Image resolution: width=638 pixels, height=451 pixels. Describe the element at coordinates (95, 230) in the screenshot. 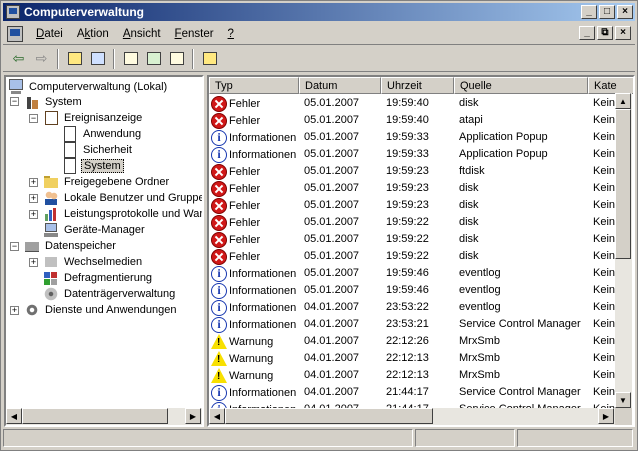

I see `tree-item-device-manager: Geräte-Manager` at that location.